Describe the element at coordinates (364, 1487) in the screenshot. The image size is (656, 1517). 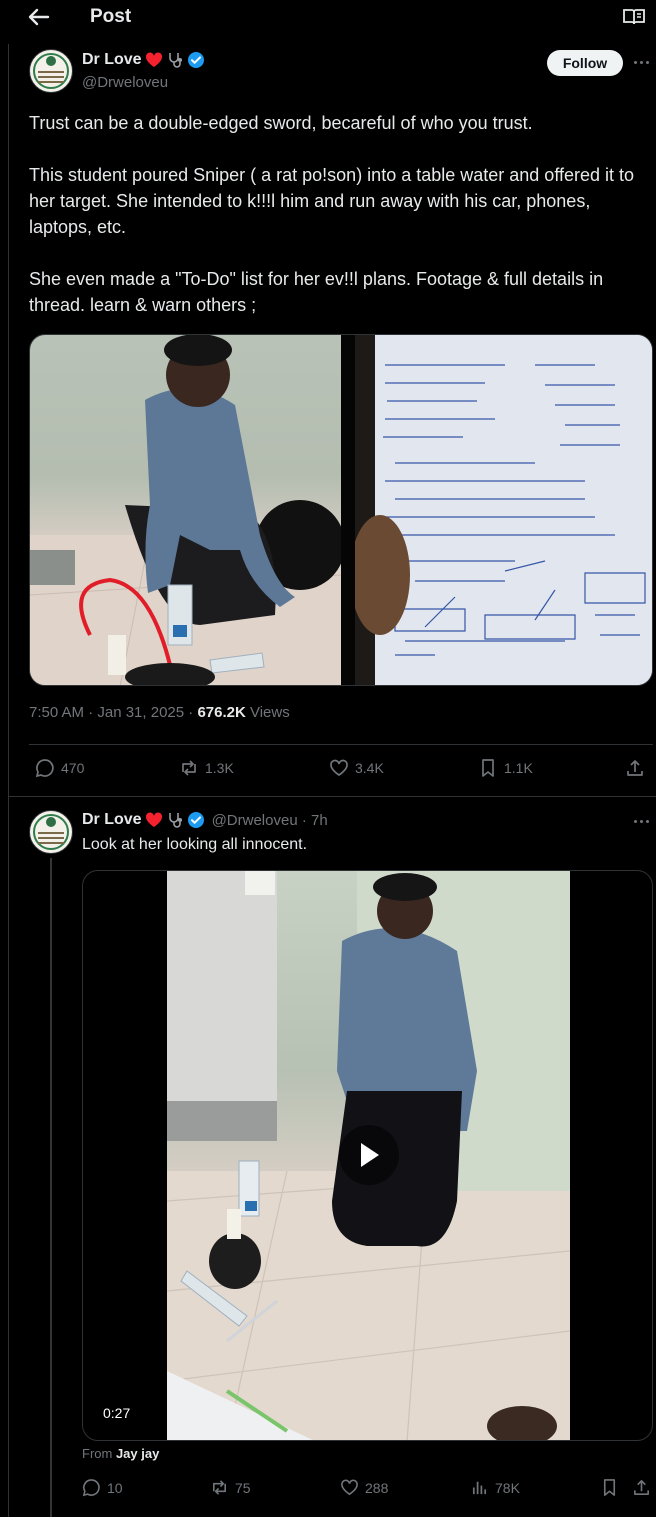
I see `like-button: 288` at that location.